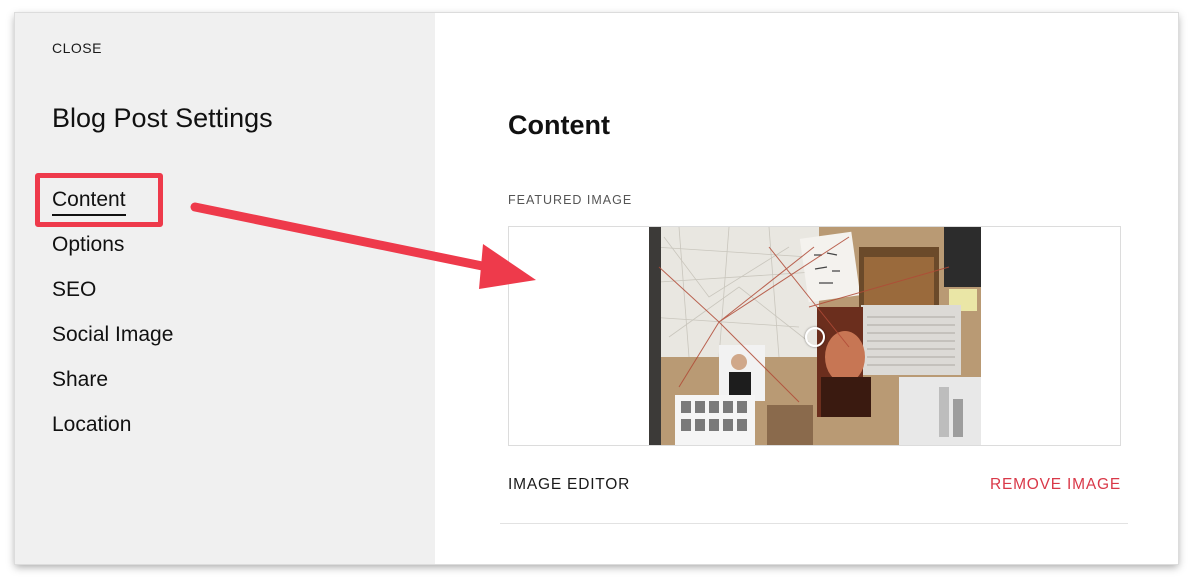 This screenshot has height=579, width=1200. I want to click on nav-item-label: Content, so click(89, 201).